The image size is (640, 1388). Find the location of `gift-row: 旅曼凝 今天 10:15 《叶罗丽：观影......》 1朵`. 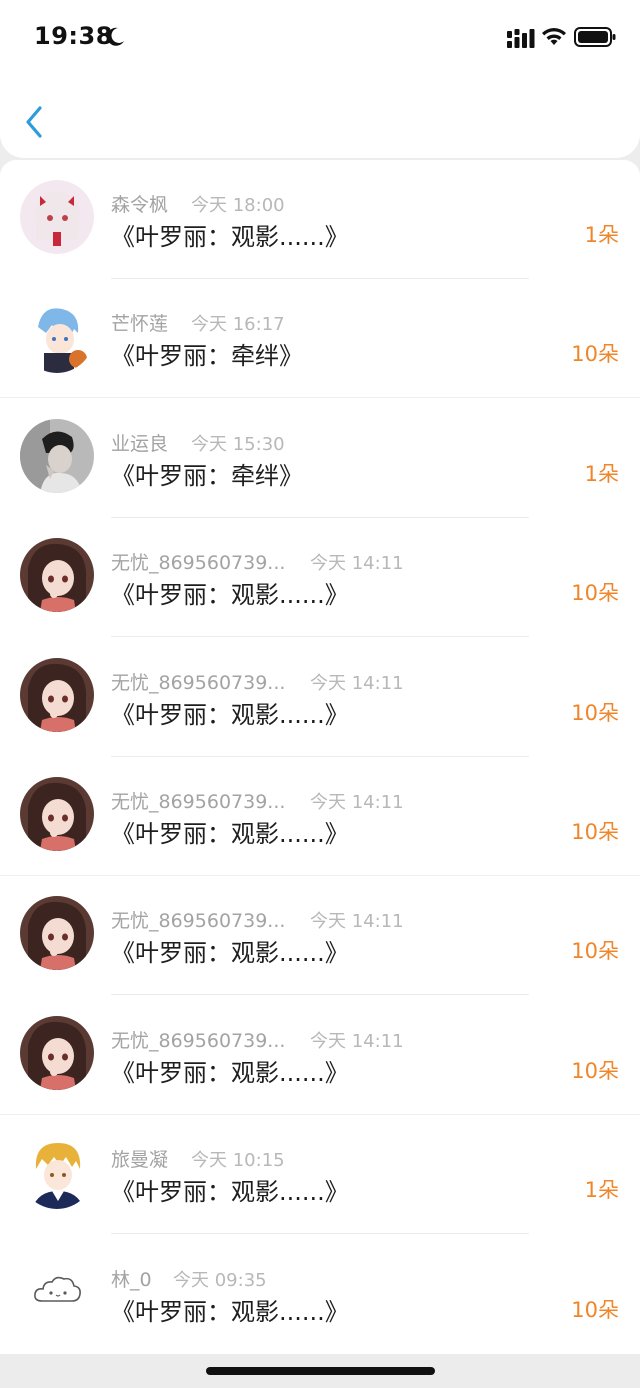

gift-row: 旅曼凝 今天 10:15 《叶罗丽：观影......》 1朵 is located at coordinates (320, 1174).